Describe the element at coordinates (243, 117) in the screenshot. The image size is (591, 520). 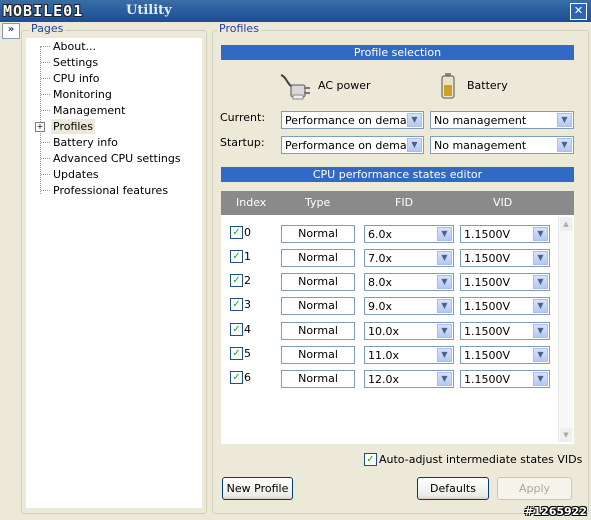
I see `current-label: Current:` at that location.